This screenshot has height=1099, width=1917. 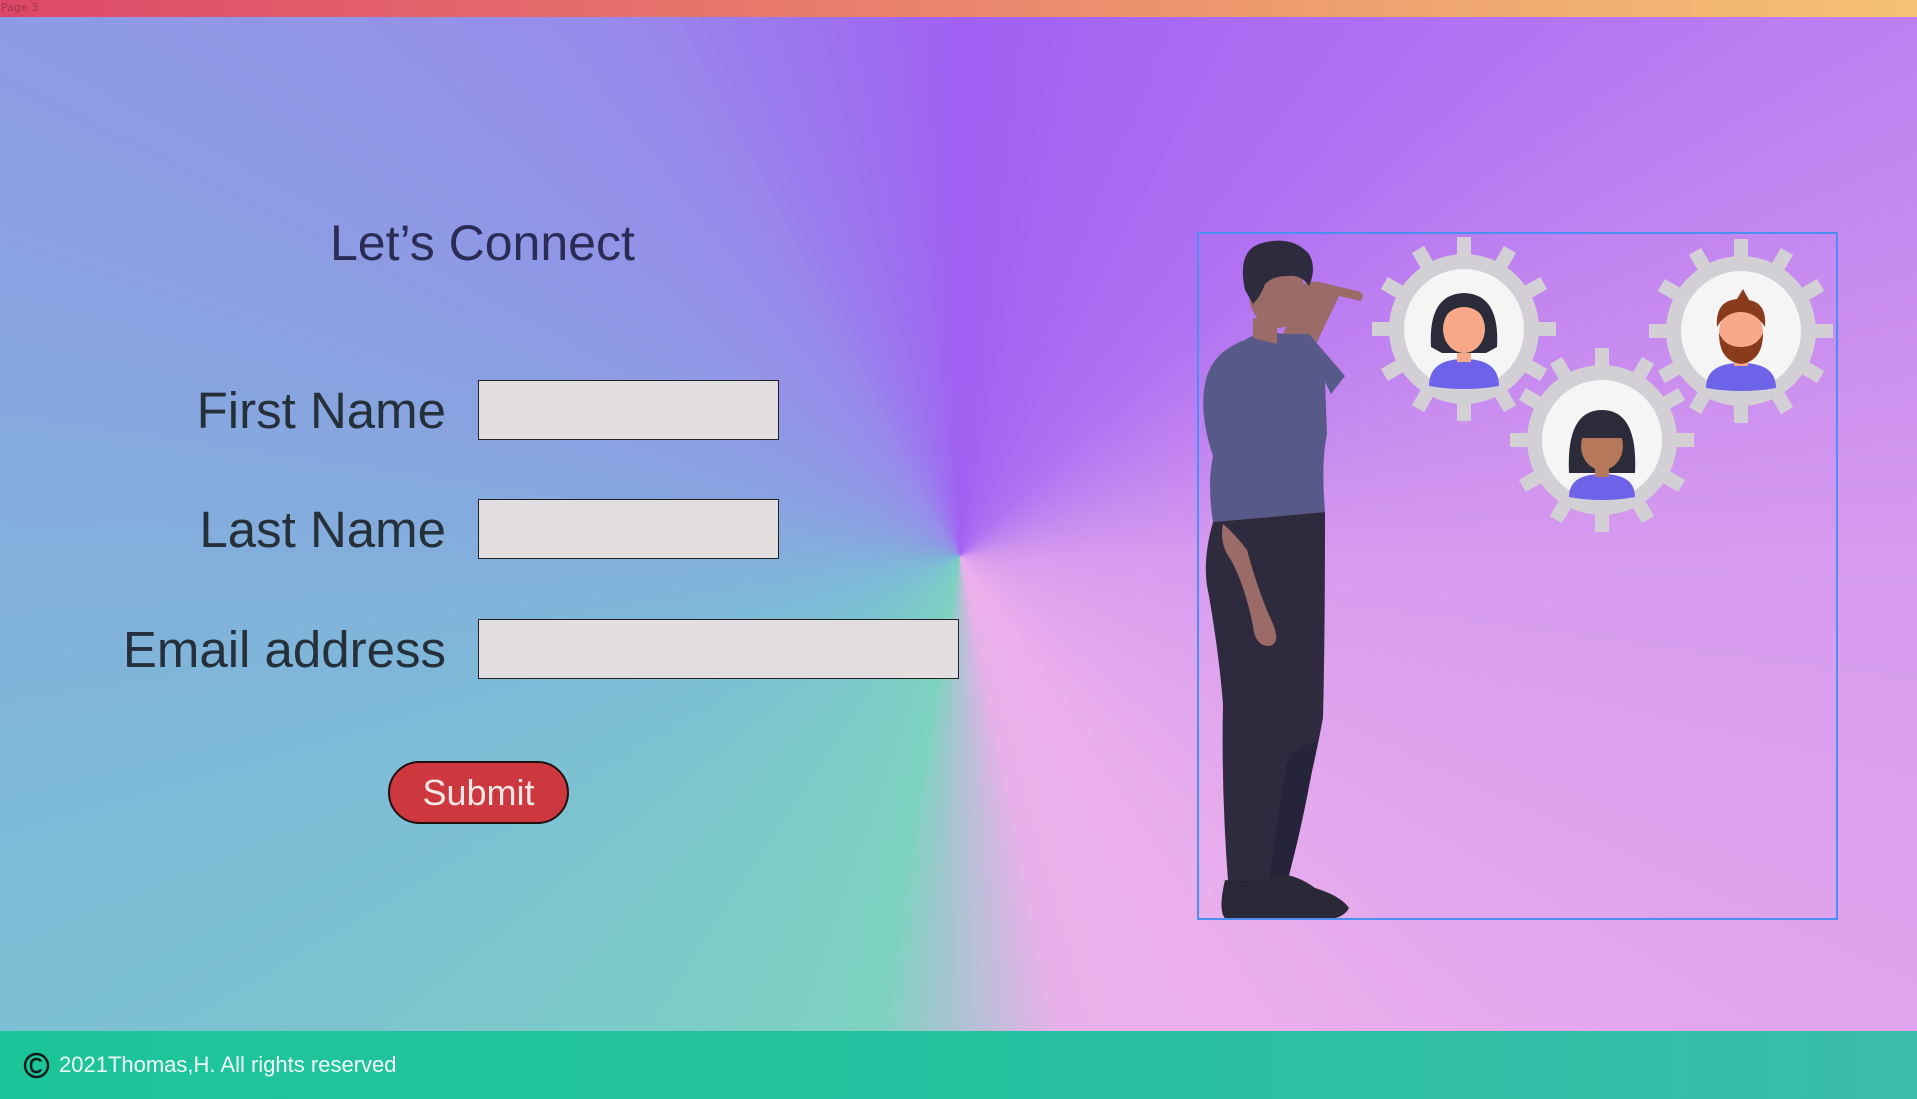 I want to click on first-name-label: First Name, so click(x=321, y=410).